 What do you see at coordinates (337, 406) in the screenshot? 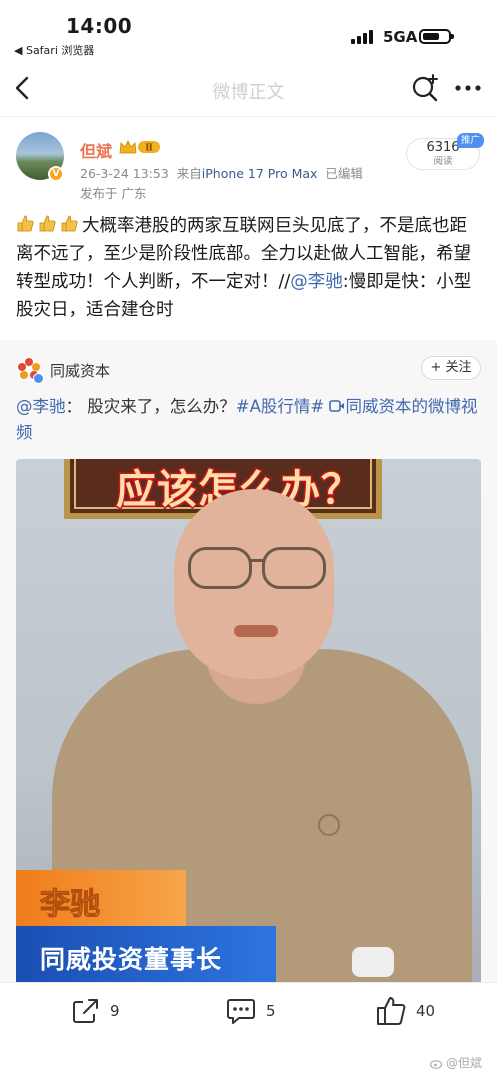
I see `video-link-icon` at bounding box center [337, 406].